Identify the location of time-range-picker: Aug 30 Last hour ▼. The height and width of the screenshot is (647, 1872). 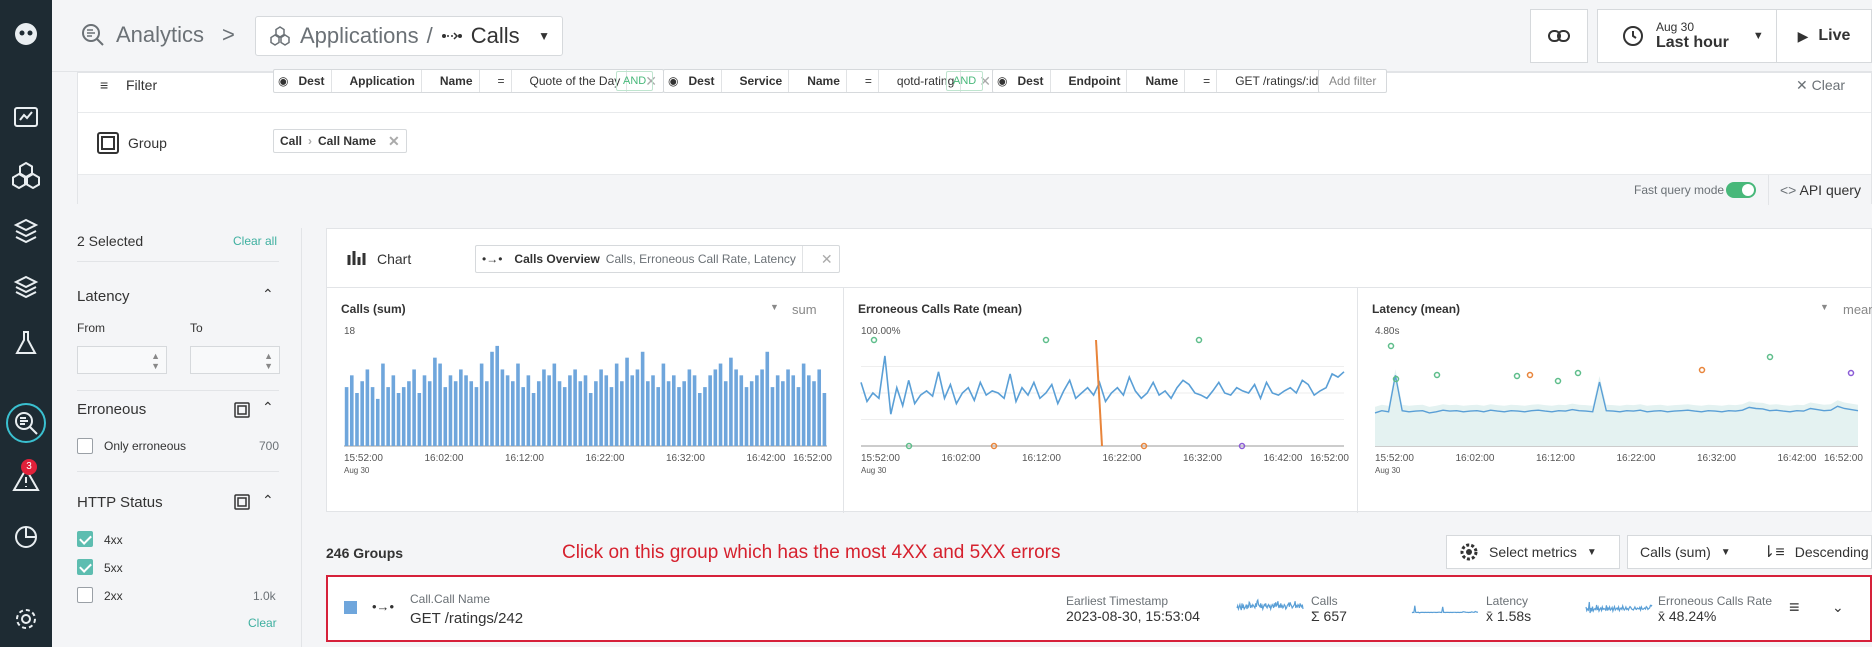
(1687, 36).